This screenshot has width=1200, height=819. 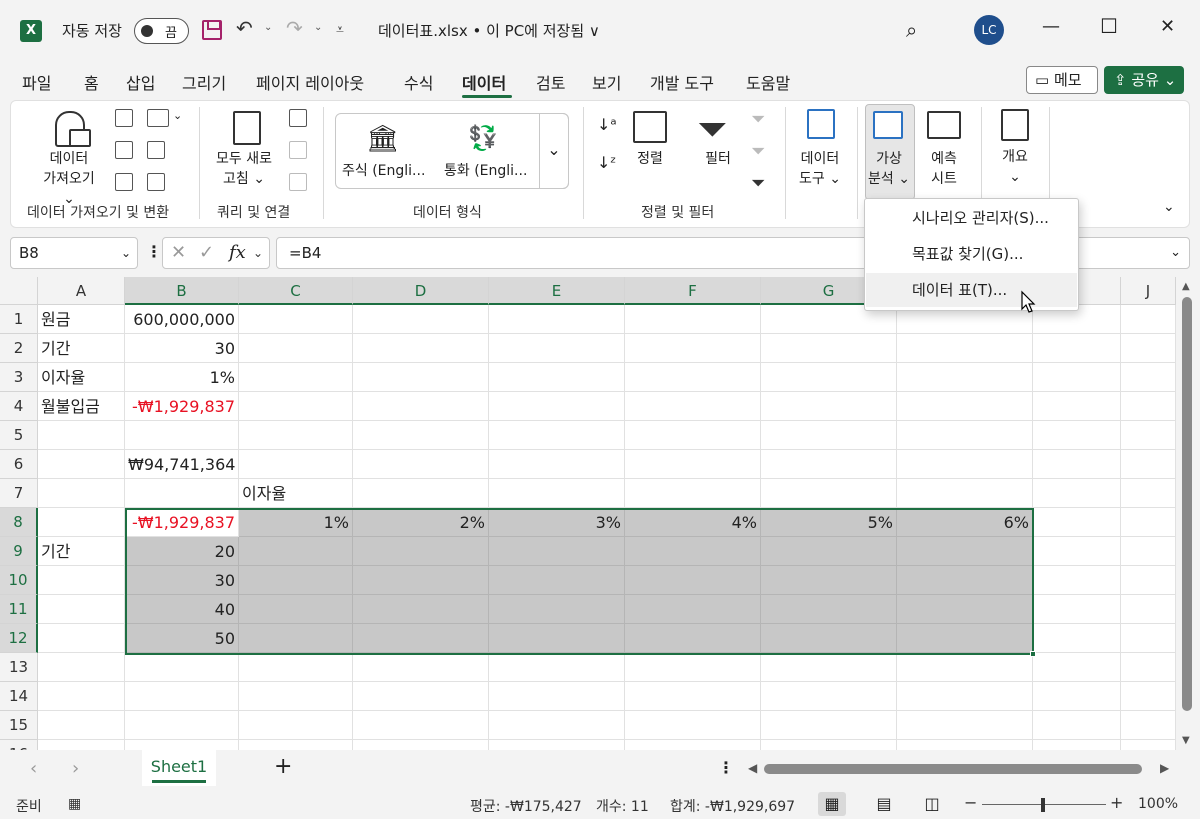 What do you see at coordinates (965, 638) in the screenshot?
I see `cell-h12` at bounding box center [965, 638].